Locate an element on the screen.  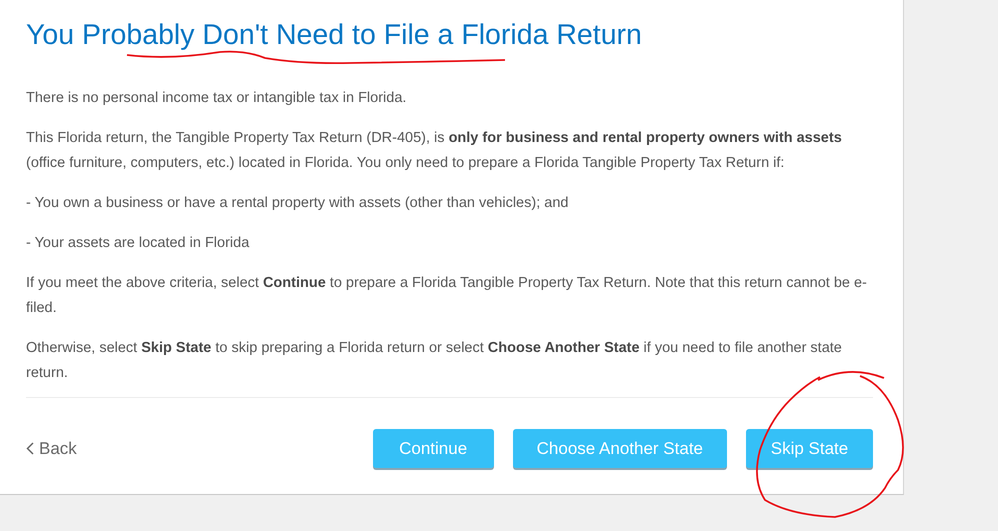
action-button: Continue is located at coordinates (433, 448).